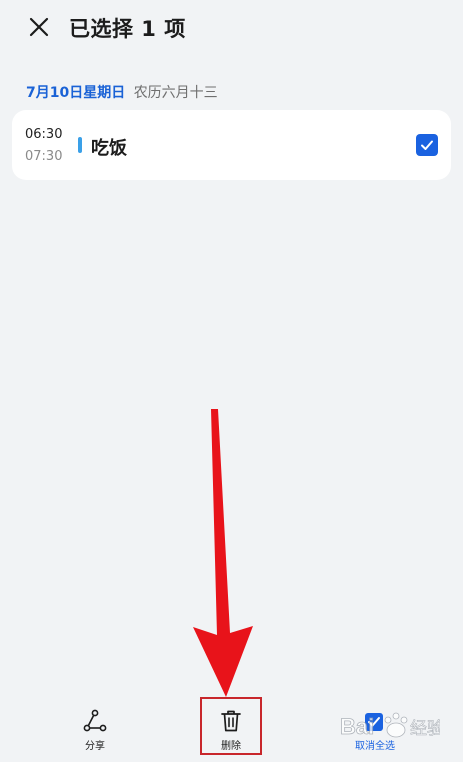  I want to click on event-color-bar, so click(80, 145).